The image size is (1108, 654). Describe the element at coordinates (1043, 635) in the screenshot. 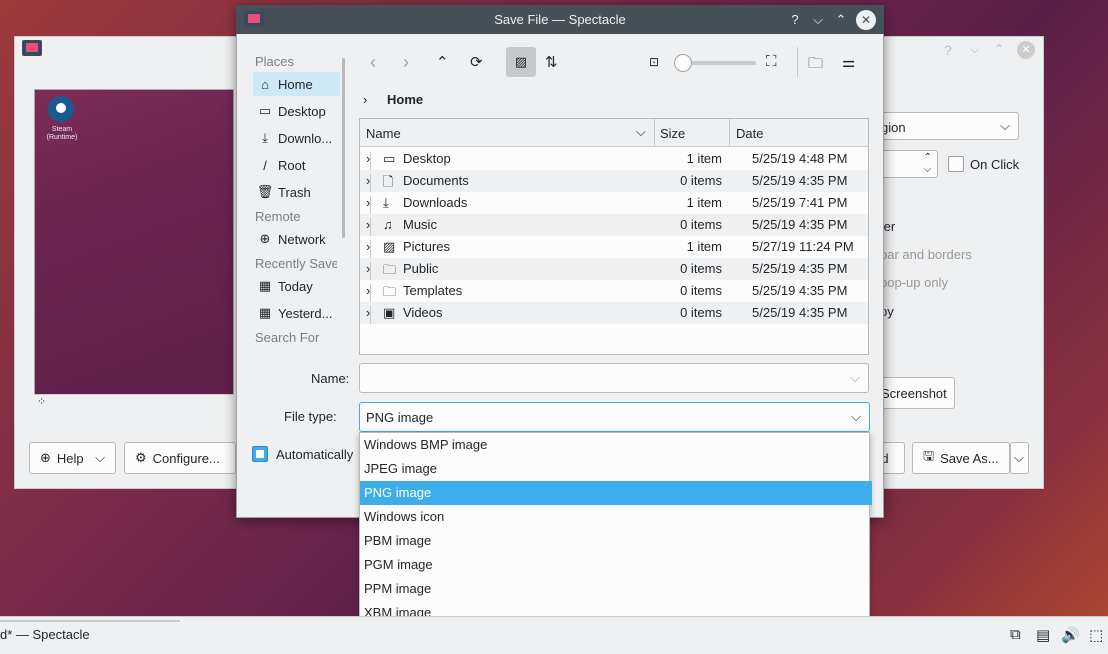

I see `notes-icon: ▤` at that location.